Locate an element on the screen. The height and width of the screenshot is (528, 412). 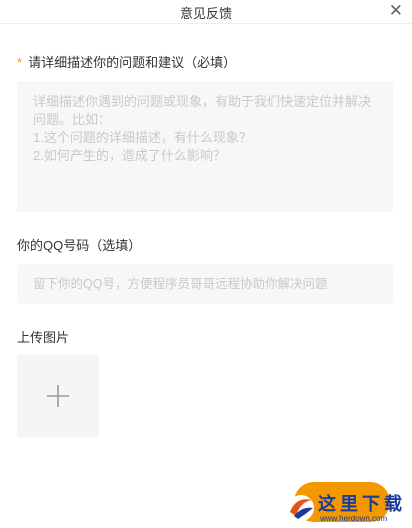
watermark-logo-icon is located at coordinates (301, 508).